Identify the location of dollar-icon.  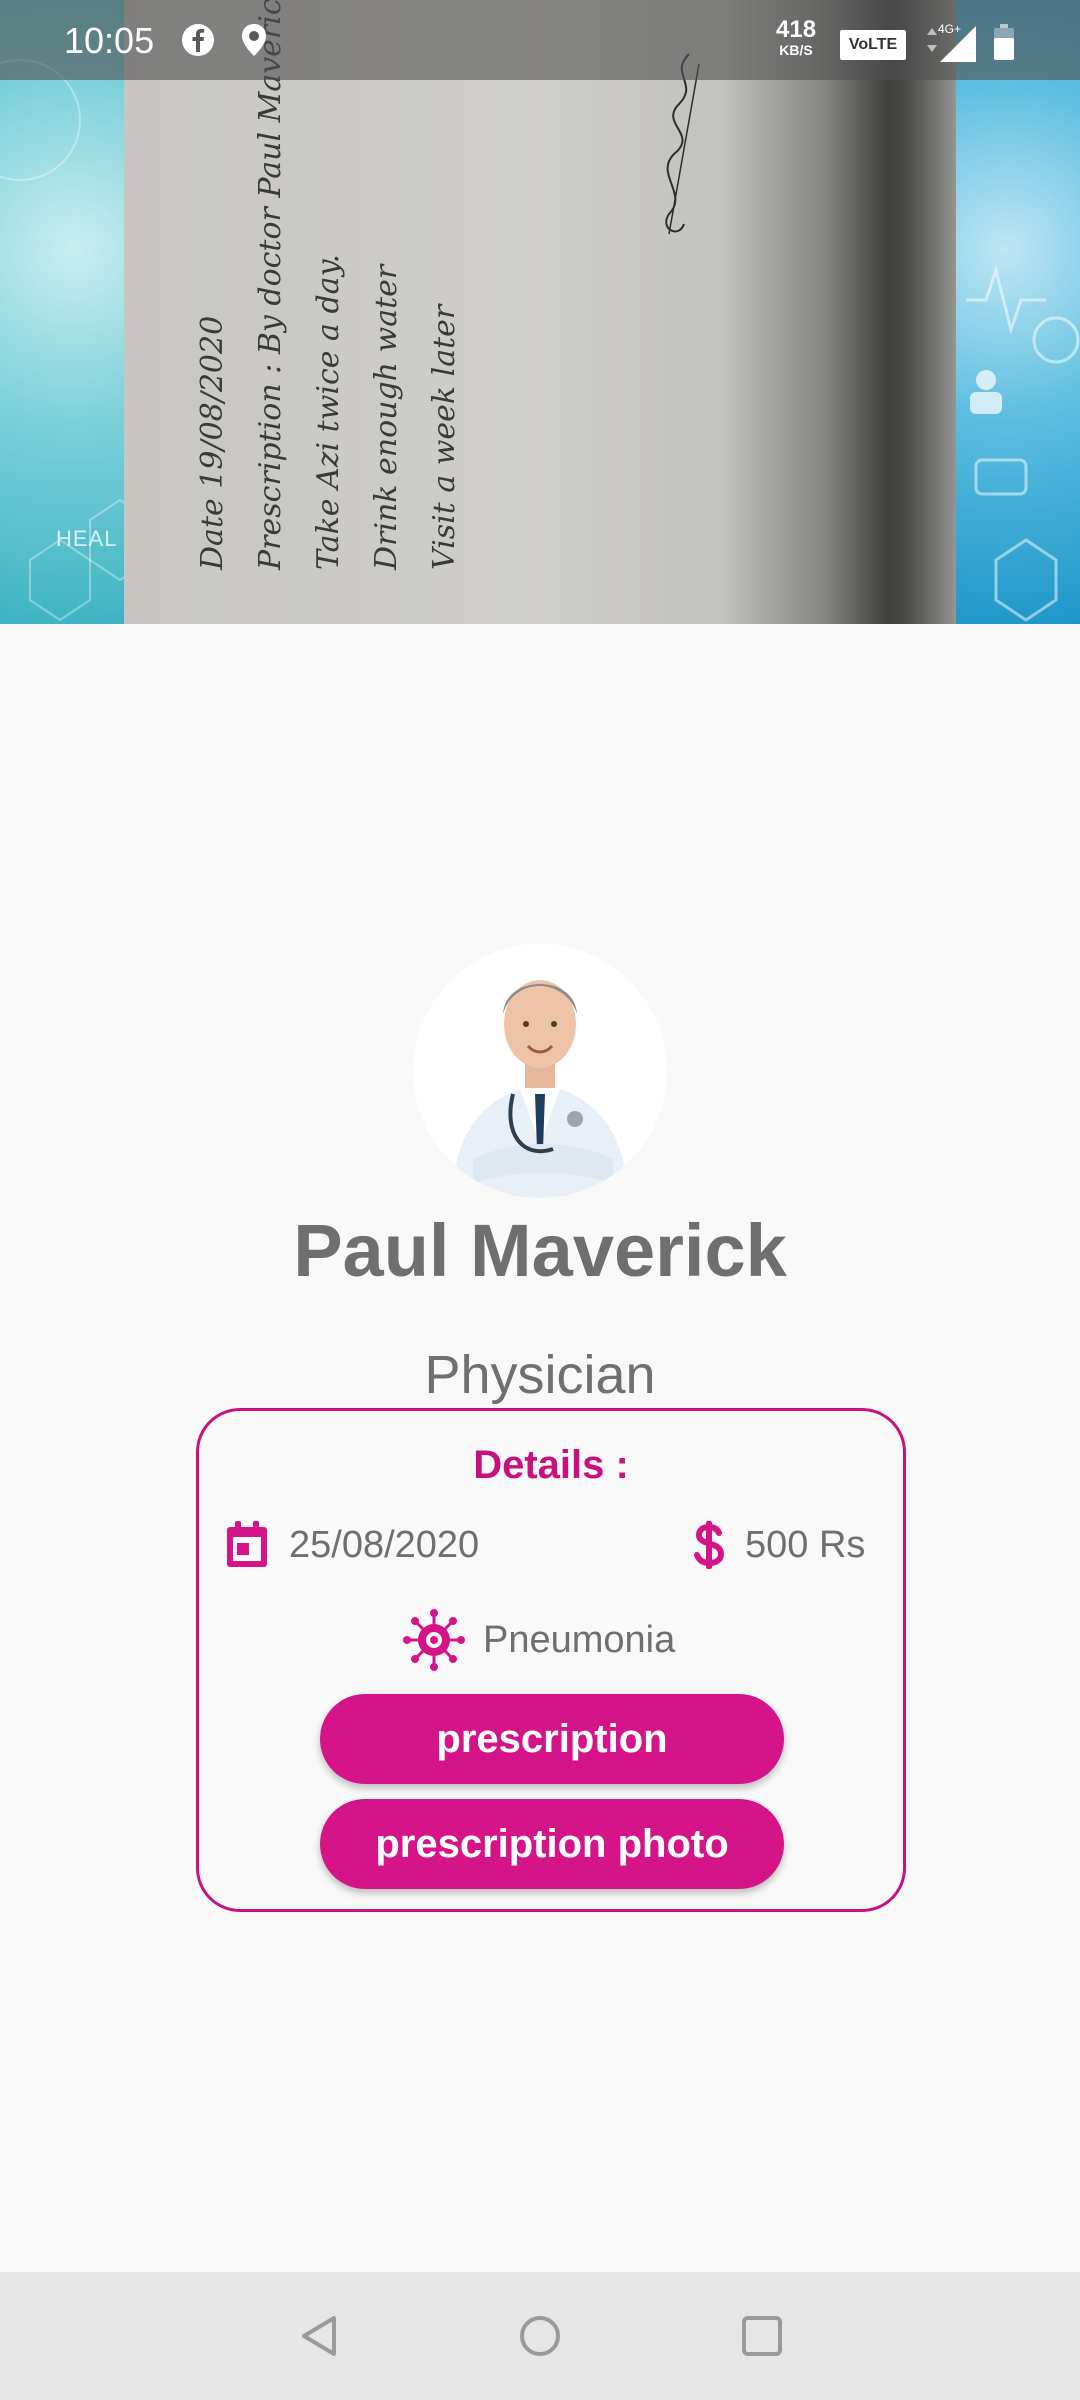
(709, 1545).